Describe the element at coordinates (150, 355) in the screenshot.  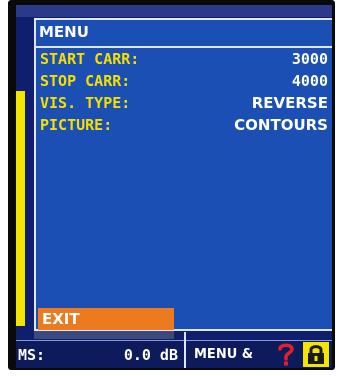
I see `ms-value: 0.0 dB` at that location.